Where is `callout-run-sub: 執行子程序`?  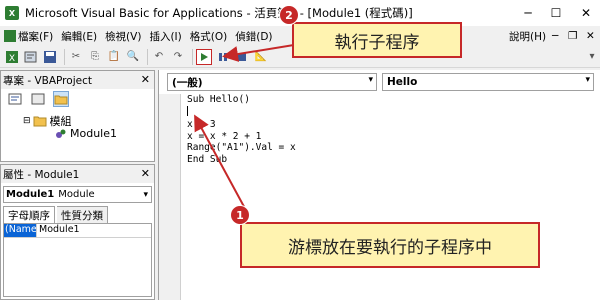
callout-run-sub: 執行子程序 is located at coordinates (377, 40).